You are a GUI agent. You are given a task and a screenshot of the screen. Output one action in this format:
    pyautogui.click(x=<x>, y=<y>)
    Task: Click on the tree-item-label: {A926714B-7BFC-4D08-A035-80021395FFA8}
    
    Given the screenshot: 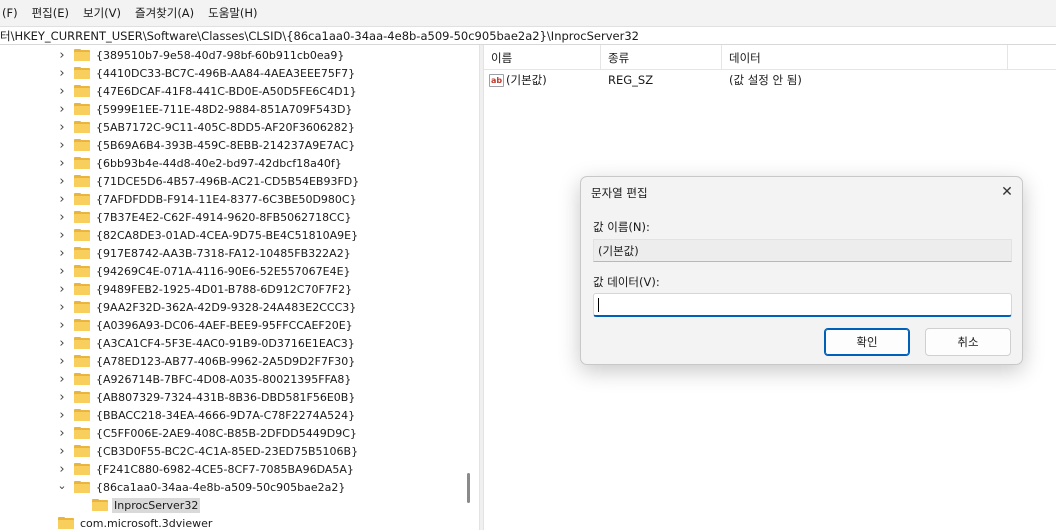 What is the action you would take?
    pyautogui.click(x=224, y=379)
    